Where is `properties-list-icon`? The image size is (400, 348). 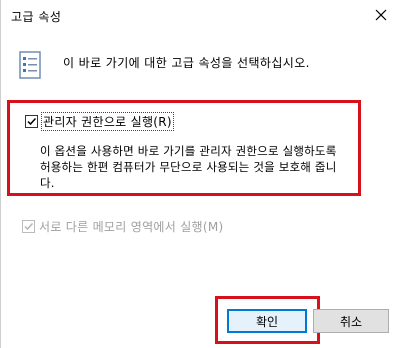
properties-list-icon is located at coordinates (30, 65).